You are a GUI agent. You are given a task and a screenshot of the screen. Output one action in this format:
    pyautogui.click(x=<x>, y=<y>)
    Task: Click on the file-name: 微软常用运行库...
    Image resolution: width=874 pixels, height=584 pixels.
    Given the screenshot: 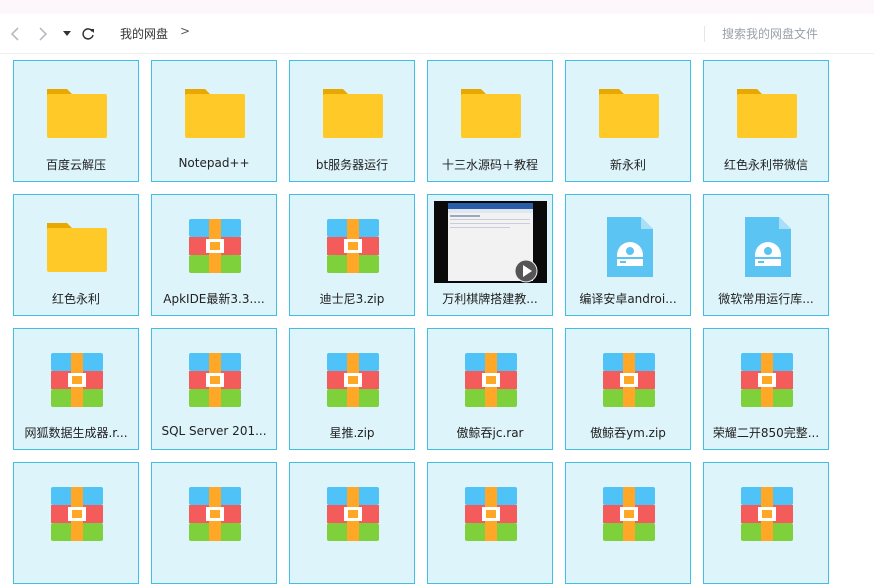 What is the action you would take?
    pyautogui.click(x=766, y=299)
    